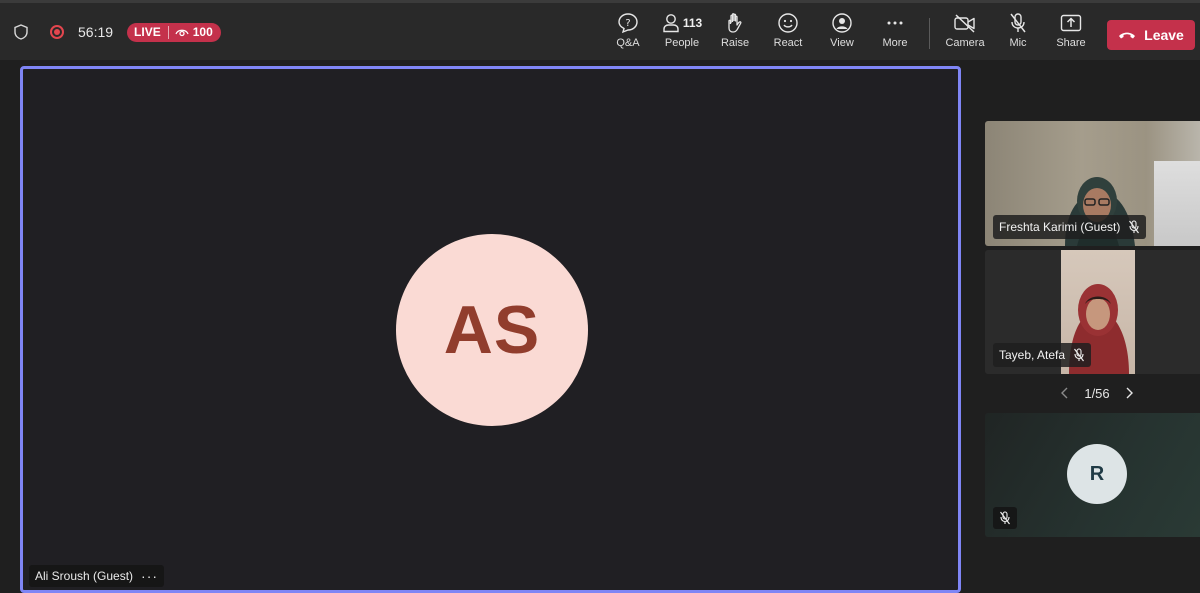  What do you see at coordinates (1129, 393) in the screenshot?
I see `chevron-right-icon` at bounding box center [1129, 393].